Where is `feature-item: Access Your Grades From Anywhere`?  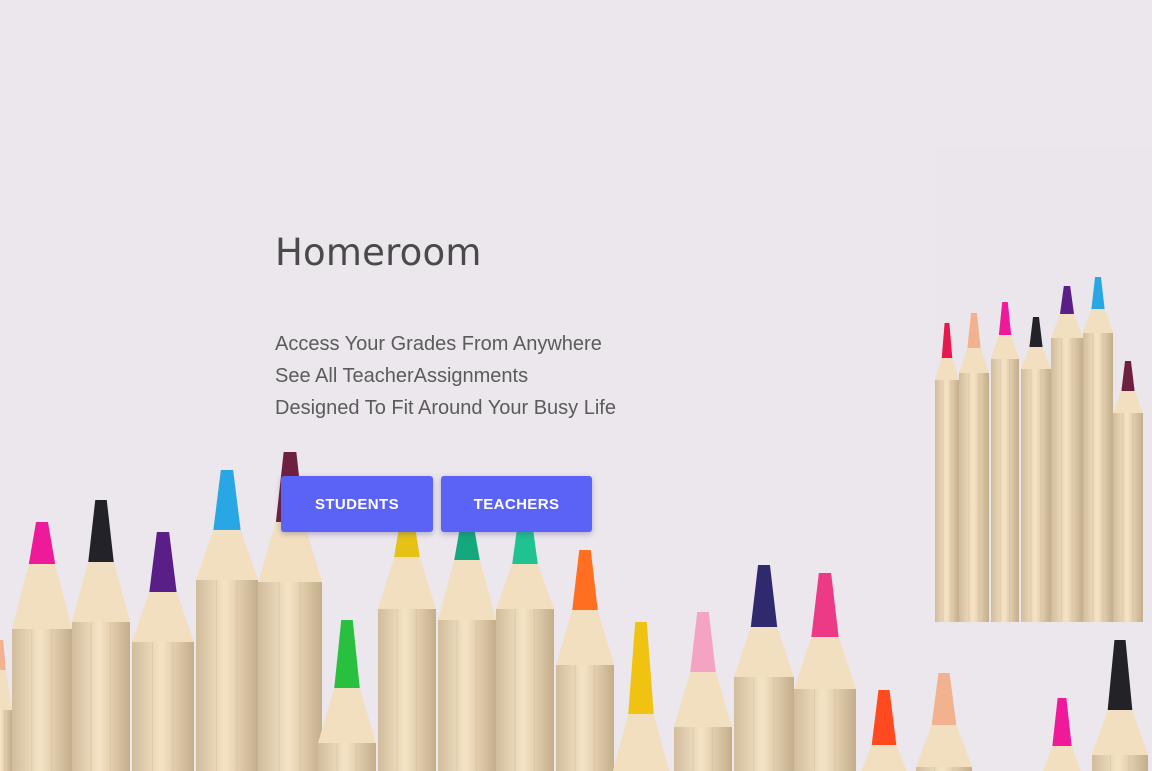
feature-item: Access Your Grades From Anywhere is located at coordinates (438, 344).